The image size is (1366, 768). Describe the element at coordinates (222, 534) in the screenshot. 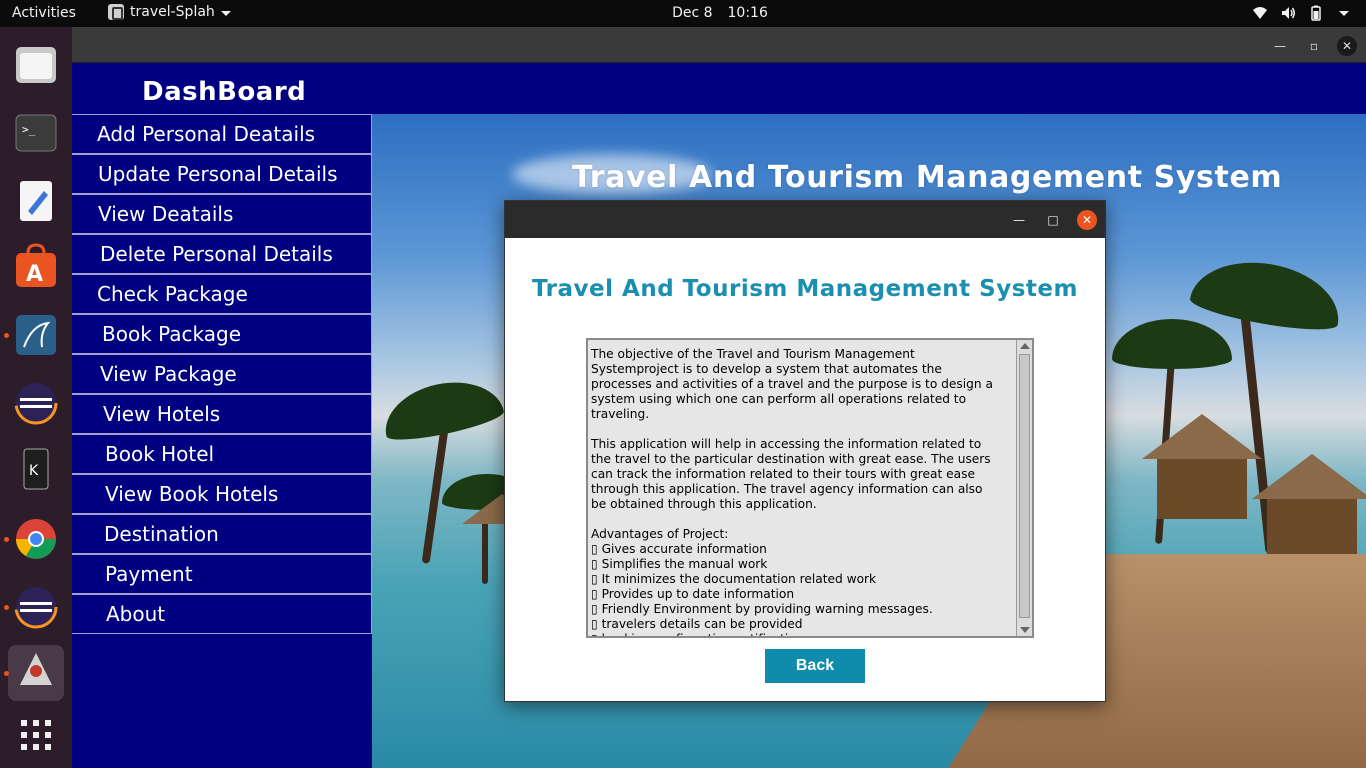

I see `sidebar-item-destination: Destination` at that location.